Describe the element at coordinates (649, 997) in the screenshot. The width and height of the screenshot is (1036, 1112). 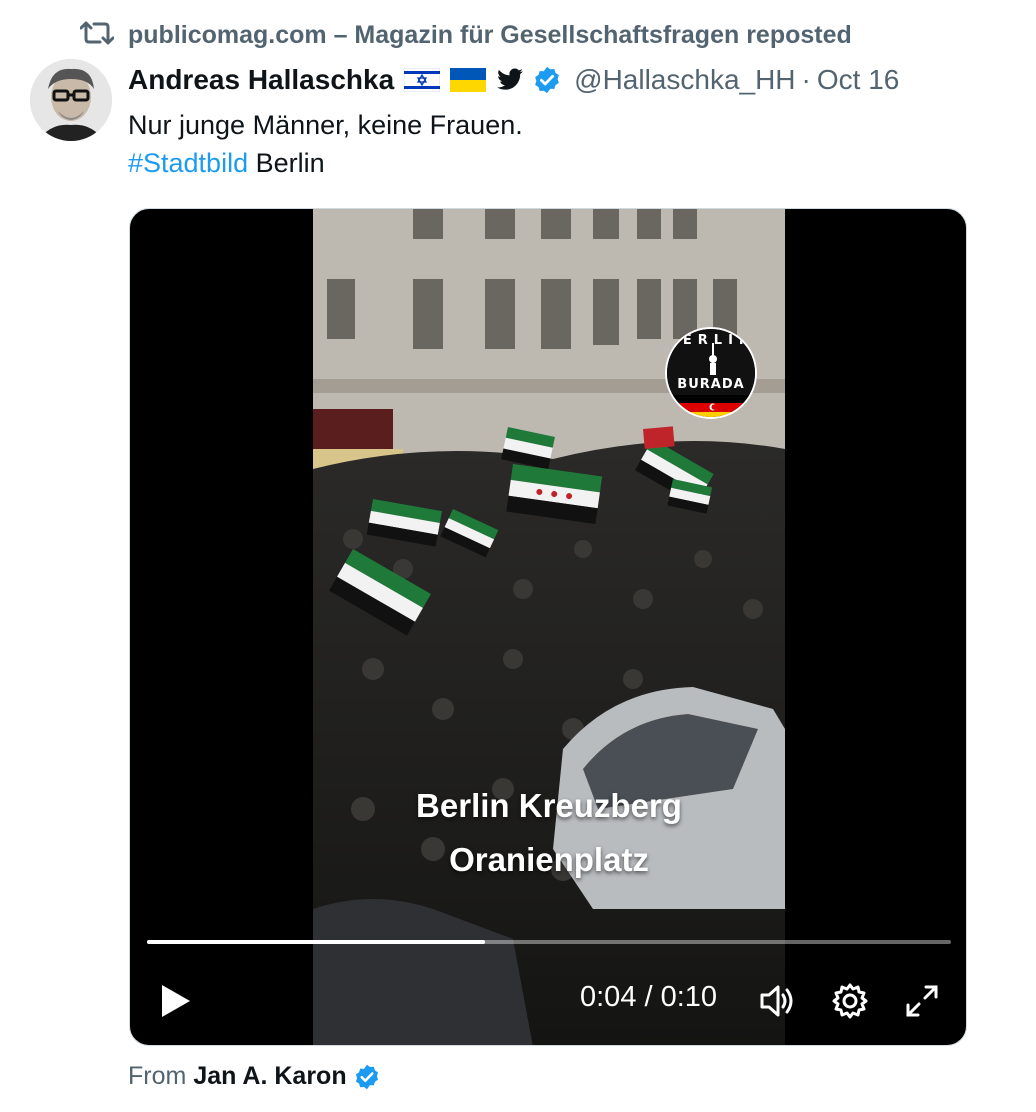
I see `video-time-display: 0:04 / 0:10` at that location.